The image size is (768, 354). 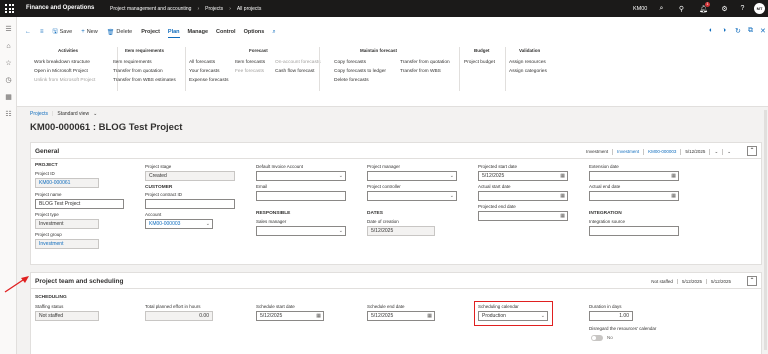 What do you see at coordinates (254, 32) in the screenshot?
I see `tab-options: Options` at bounding box center [254, 32].